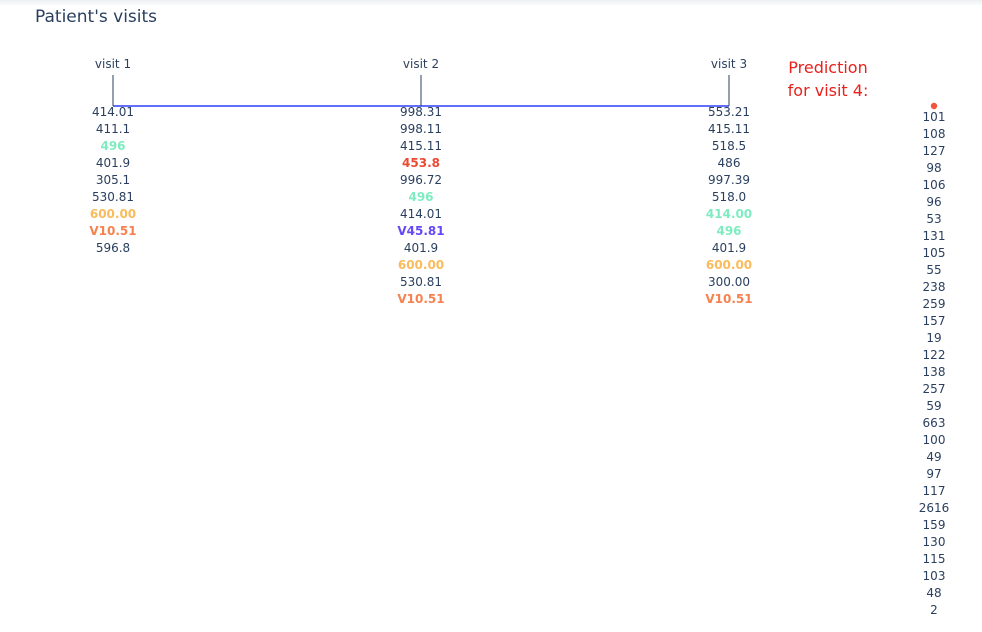  What do you see at coordinates (421, 214) in the screenshot?
I see `visit-2-code: 414.01` at bounding box center [421, 214].